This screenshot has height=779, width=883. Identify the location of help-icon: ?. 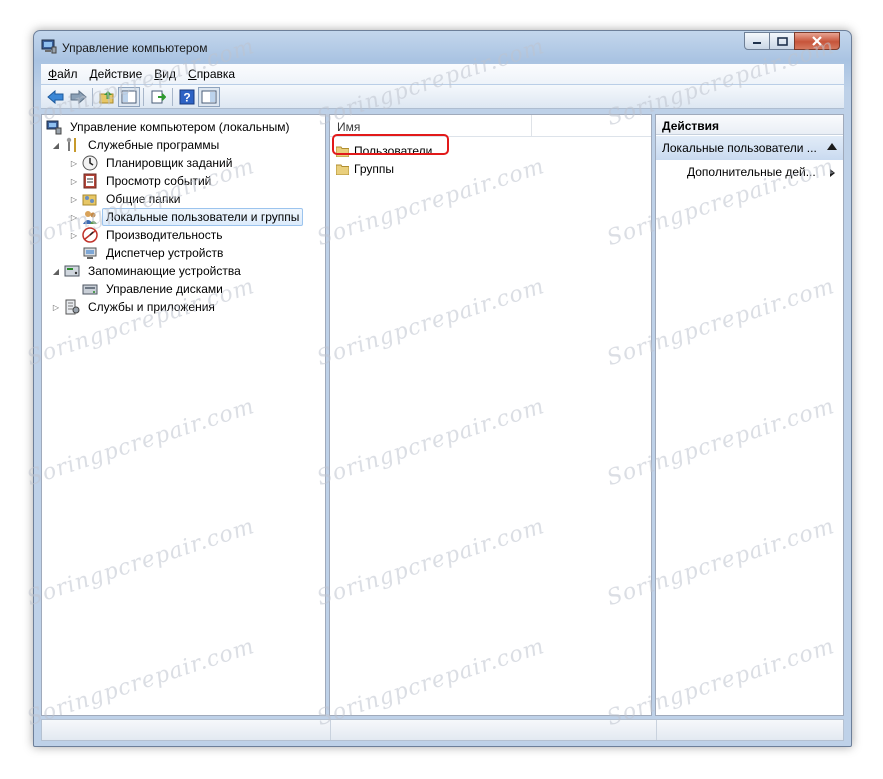
(187, 96).